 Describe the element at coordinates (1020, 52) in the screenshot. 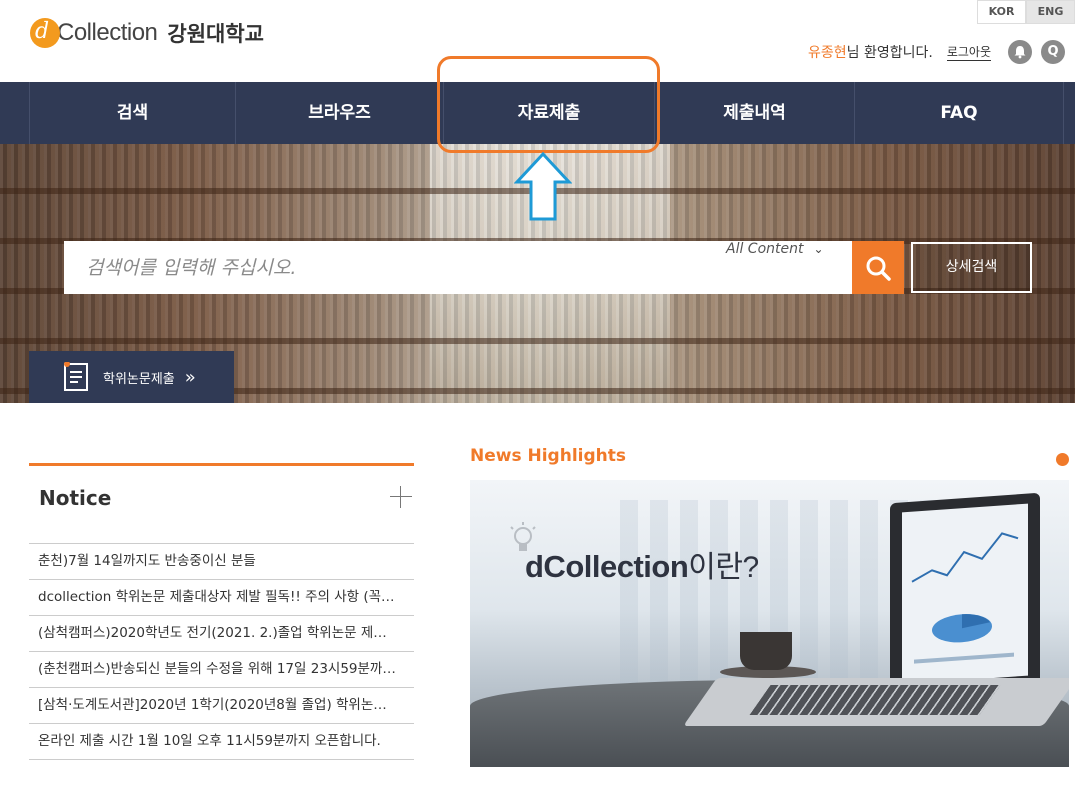

I see `bell-icon` at that location.